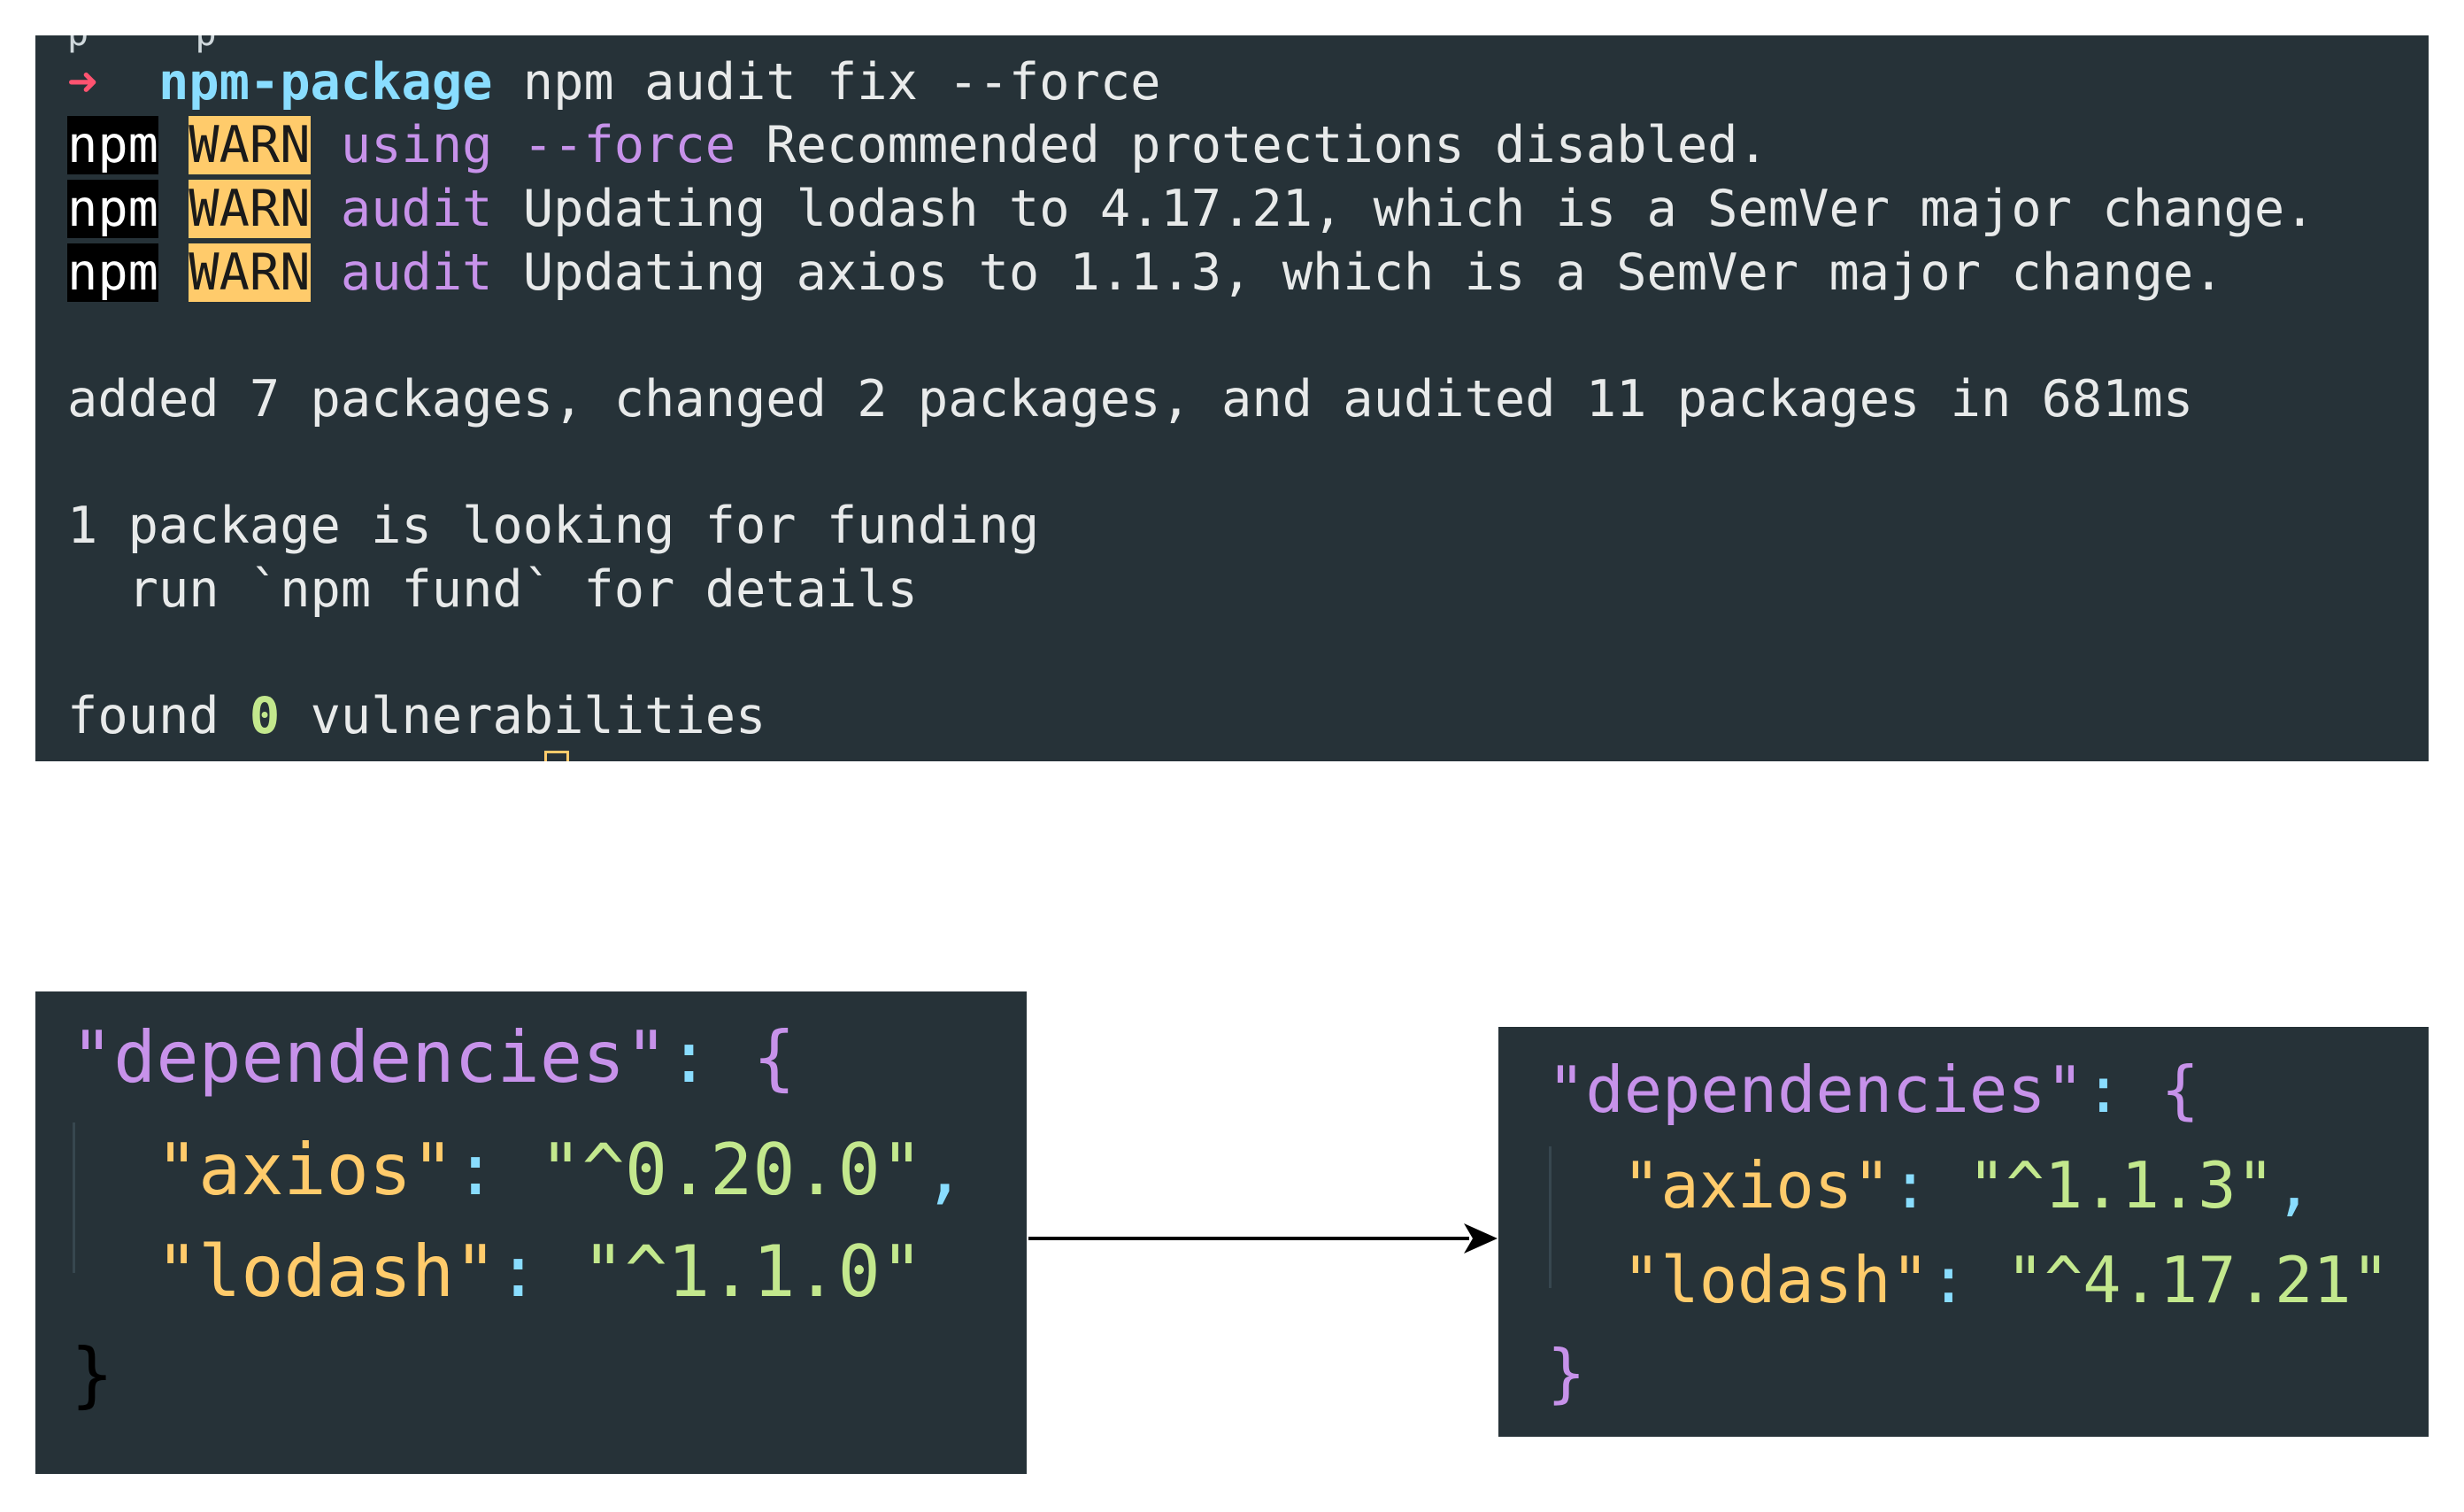 Image resolution: width=2464 pixels, height=1512 pixels. What do you see at coordinates (539, 1271) in the screenshot?
I see `dependency-entry-lodash: "lodash": "^1.1.0"` at bounding box center [539, 1271].